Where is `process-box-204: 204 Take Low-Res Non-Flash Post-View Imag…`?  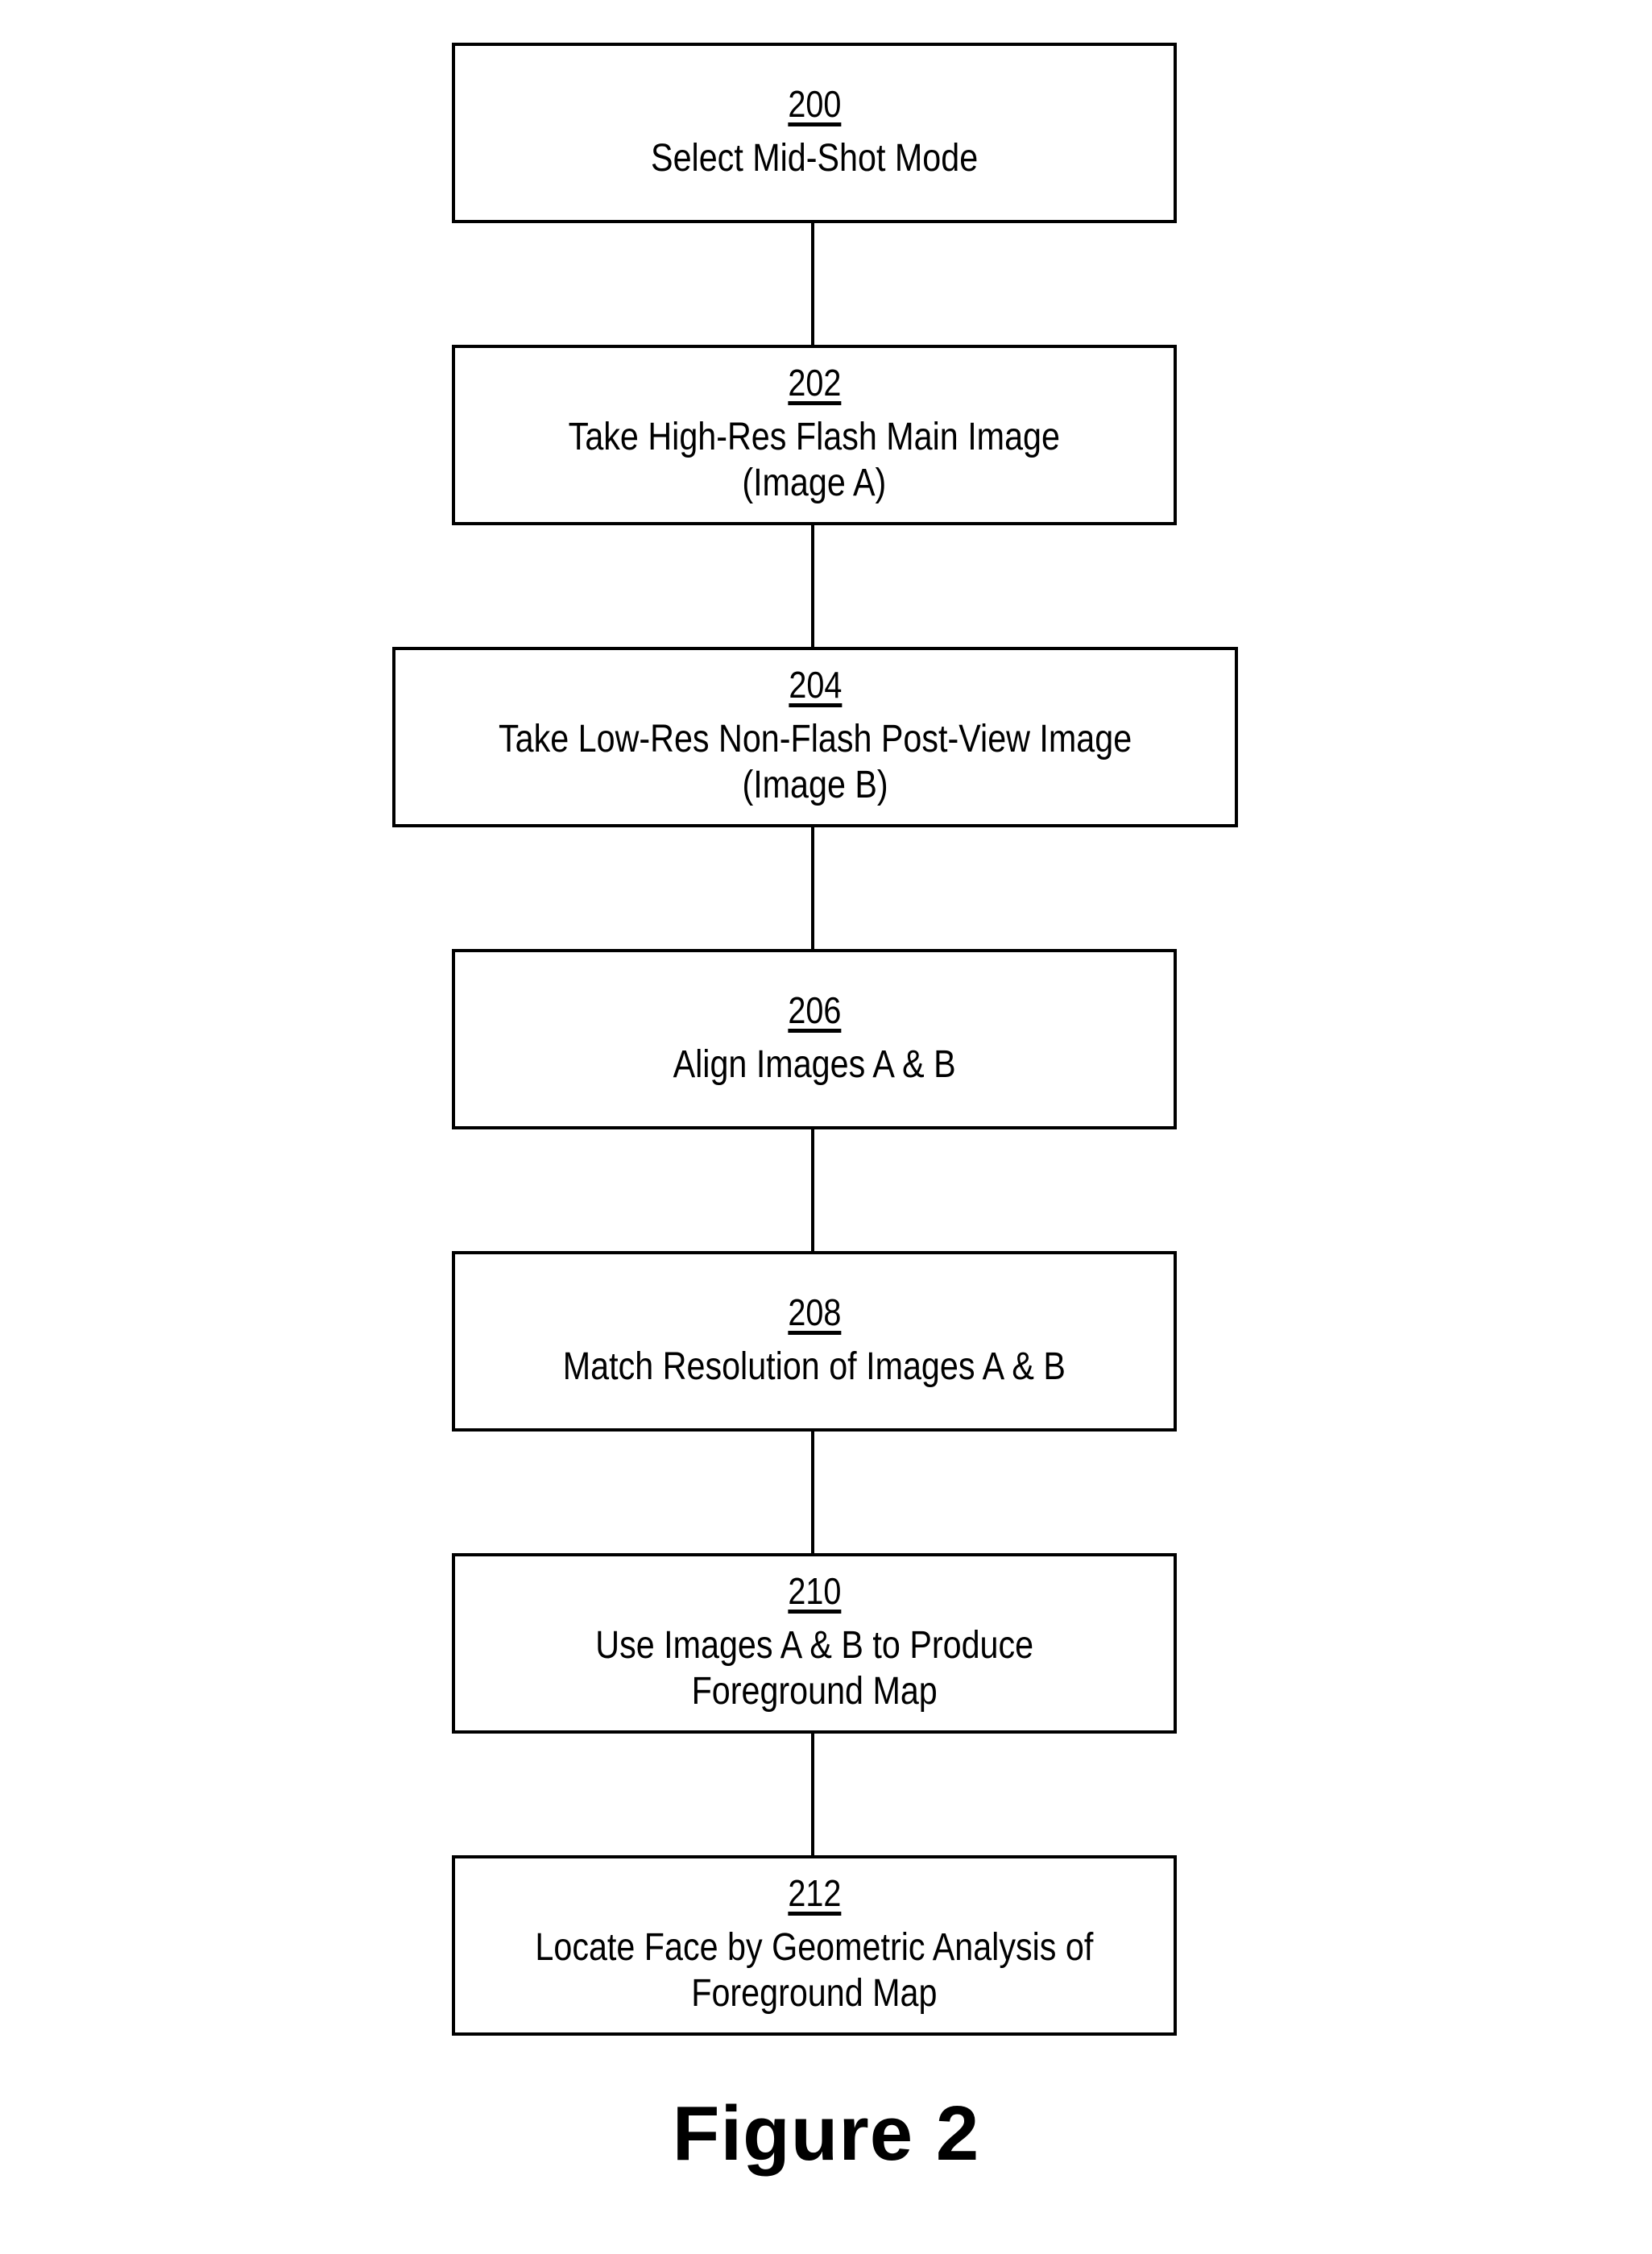 process-box-204: 204 Take Low-Res Non-Flash Post-View Imag… is located at coordinates (815, 737).